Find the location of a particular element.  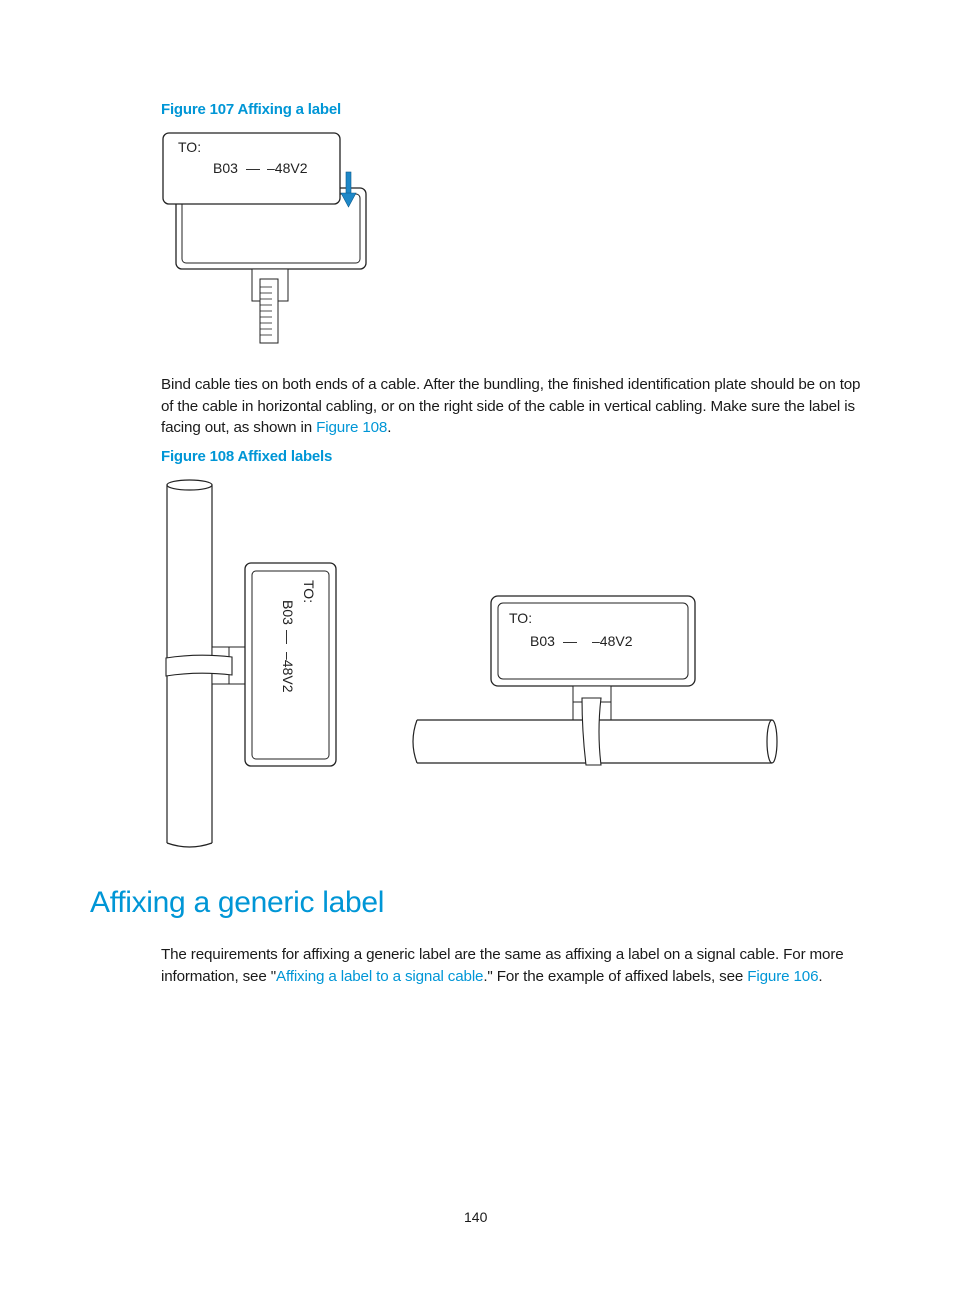

signal-cable-label-link: Affixing a label to a signal cable is located at coordinates (380, 976).